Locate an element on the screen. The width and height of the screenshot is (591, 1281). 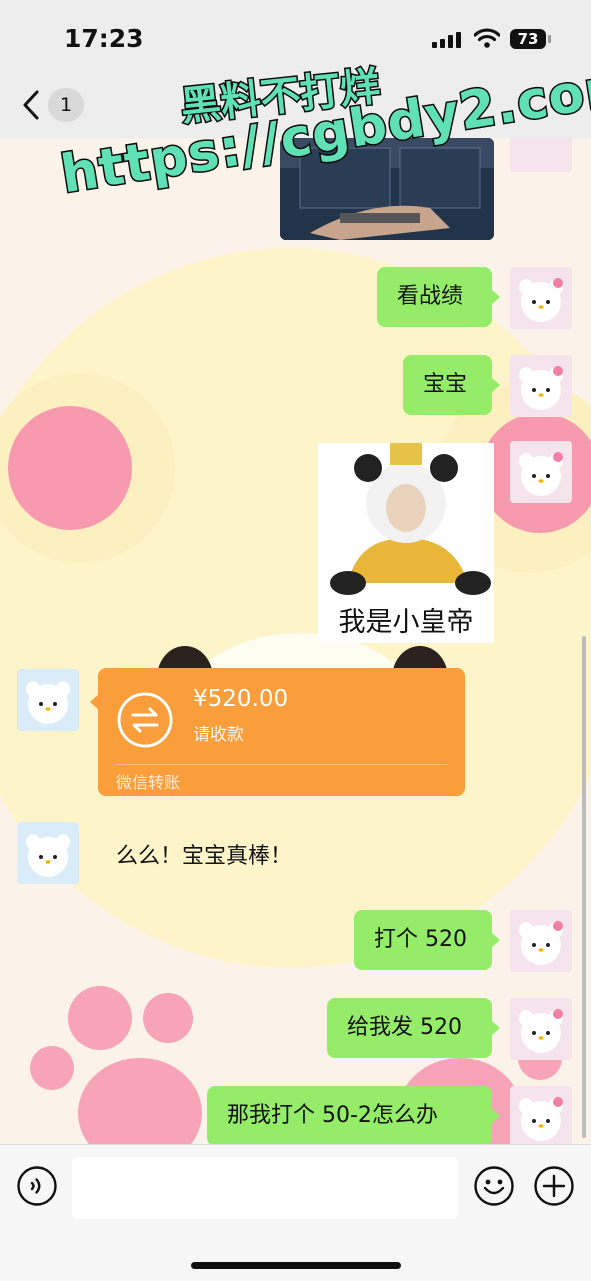
message-bubble: 那我打个 50-2怎么办 is located at coordinates (353, 1116).